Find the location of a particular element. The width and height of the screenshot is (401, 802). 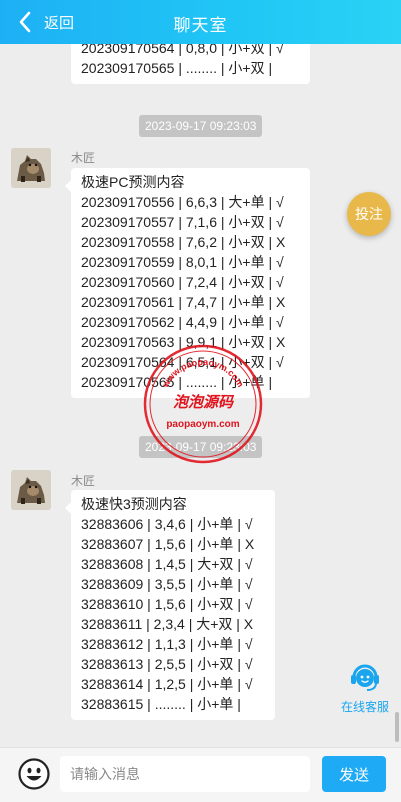

message-line: 32883612 | 1,1,3 | 小+单 | √ is located at coordinates (167, 644).